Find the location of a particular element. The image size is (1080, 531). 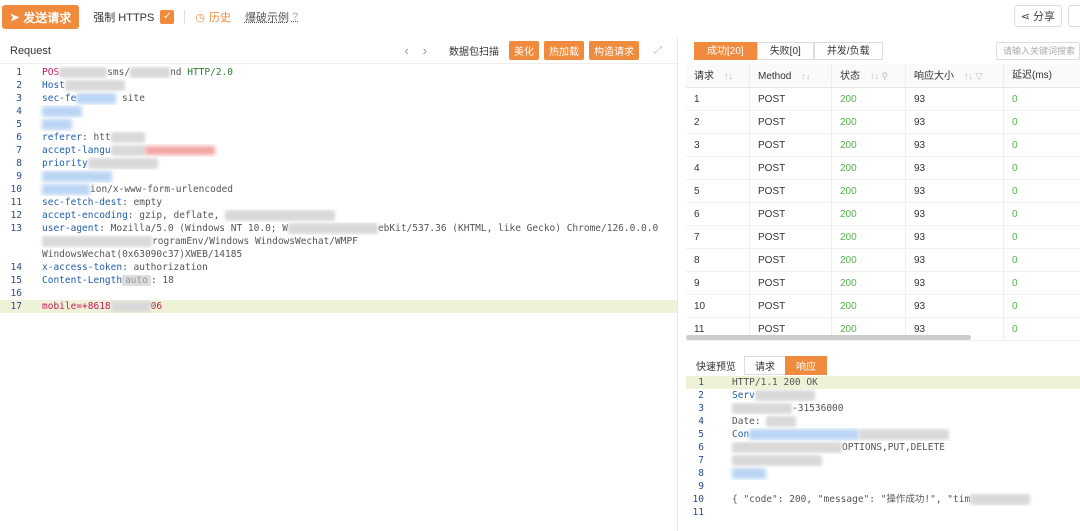

table-row: 9 POST 200 93 0 is located at coordinates (883, 283).